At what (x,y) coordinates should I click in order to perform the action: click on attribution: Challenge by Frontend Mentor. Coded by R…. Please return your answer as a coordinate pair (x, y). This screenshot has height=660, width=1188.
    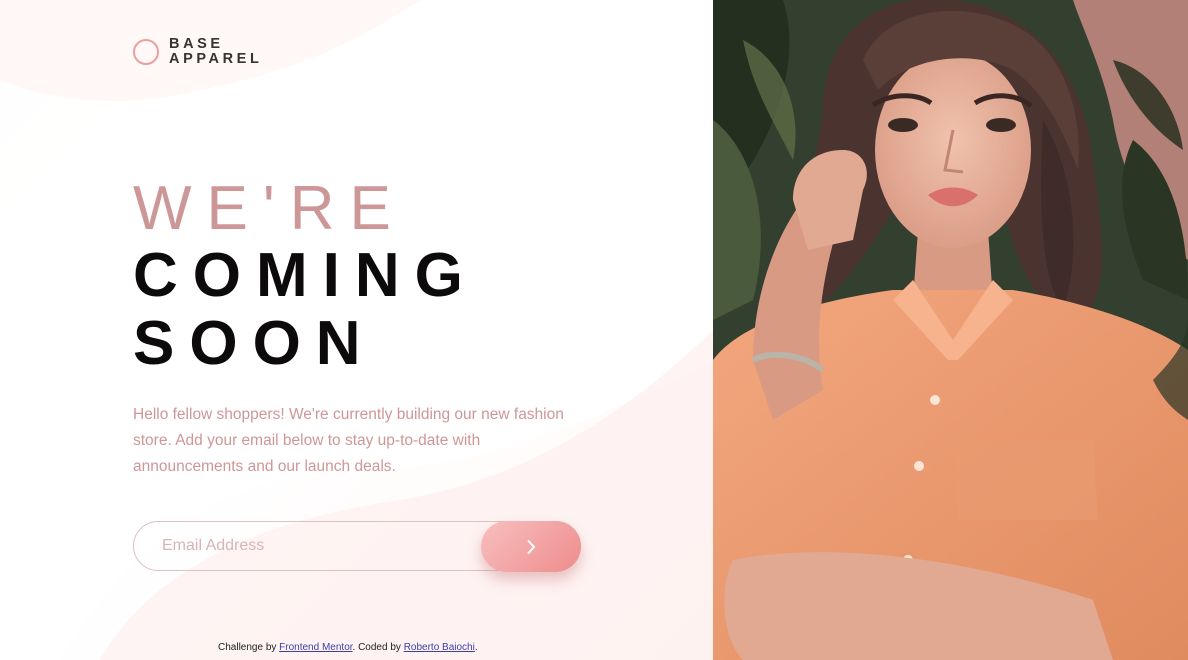
    Looking at the image, I should click on (348, 647).